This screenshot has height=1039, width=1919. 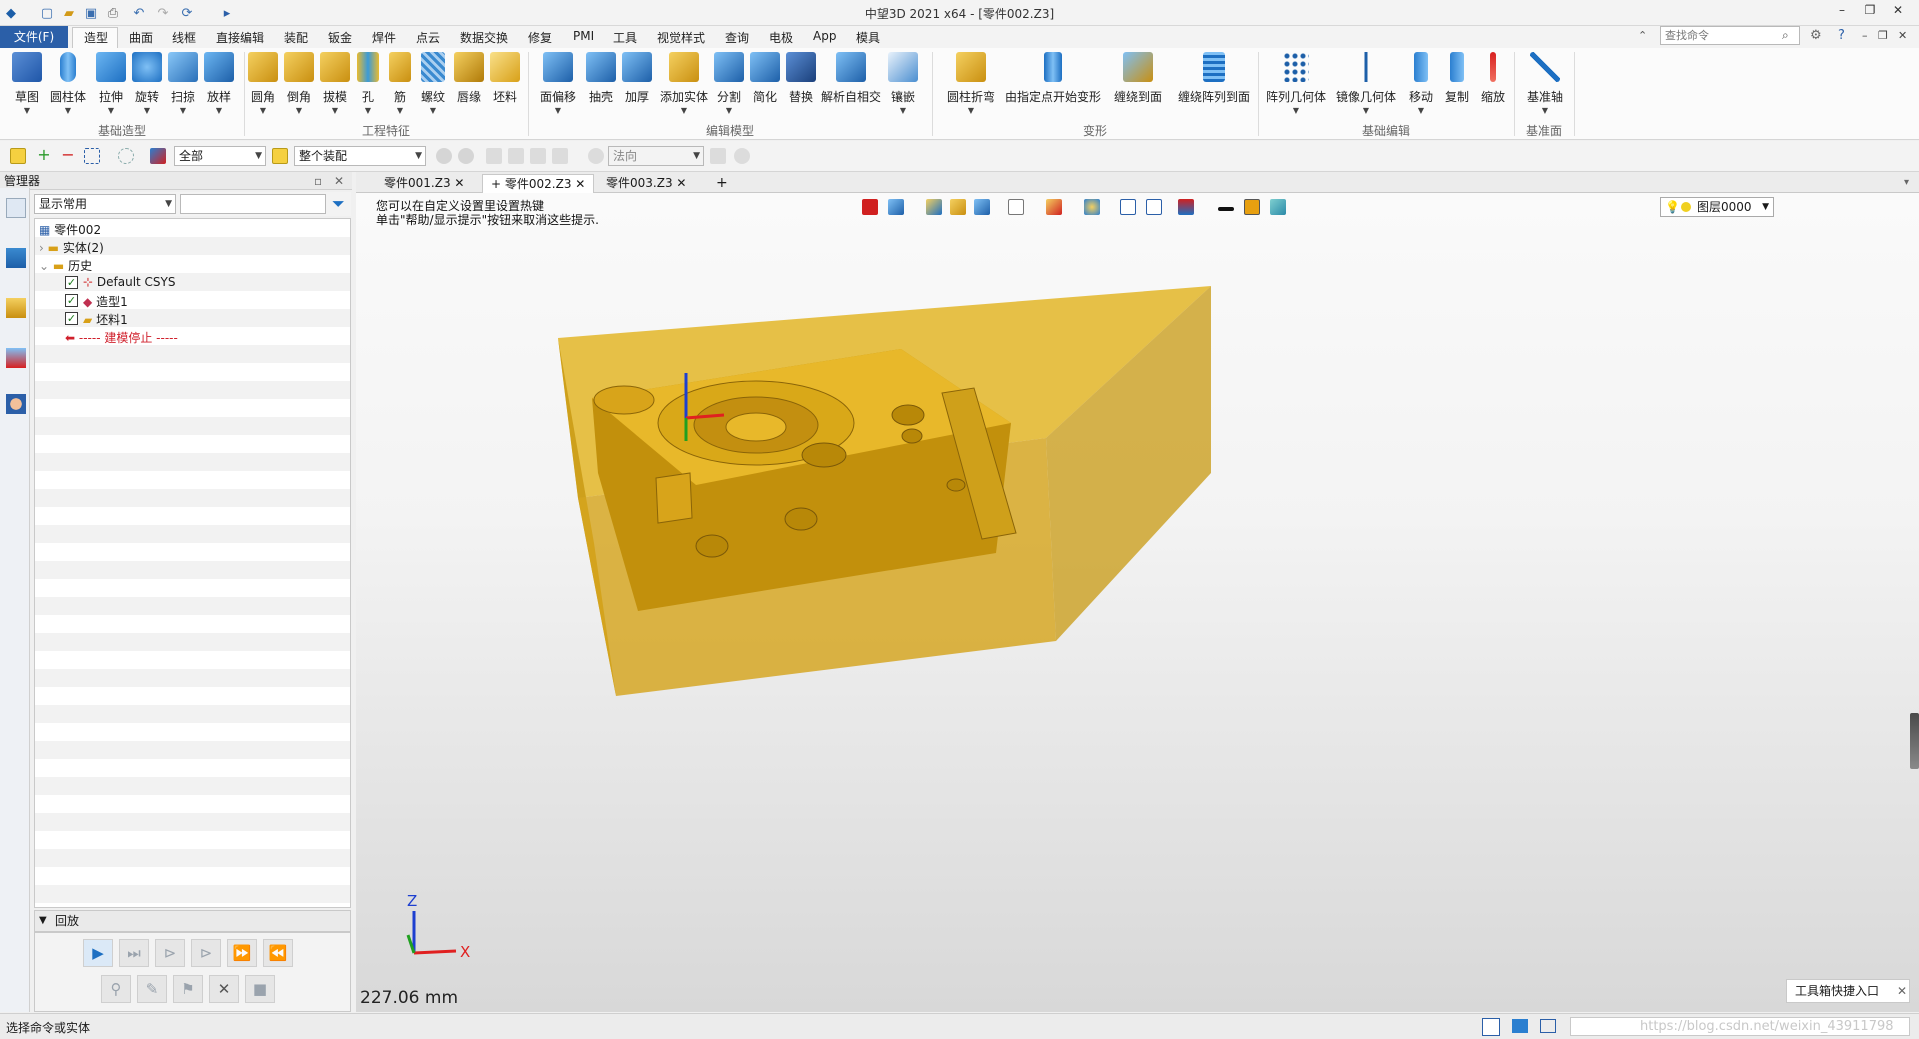 What do you see at coordinates (1841, 35) in the screenshot?
I see `help-icon: ?` at bounding box center [1841, 35].